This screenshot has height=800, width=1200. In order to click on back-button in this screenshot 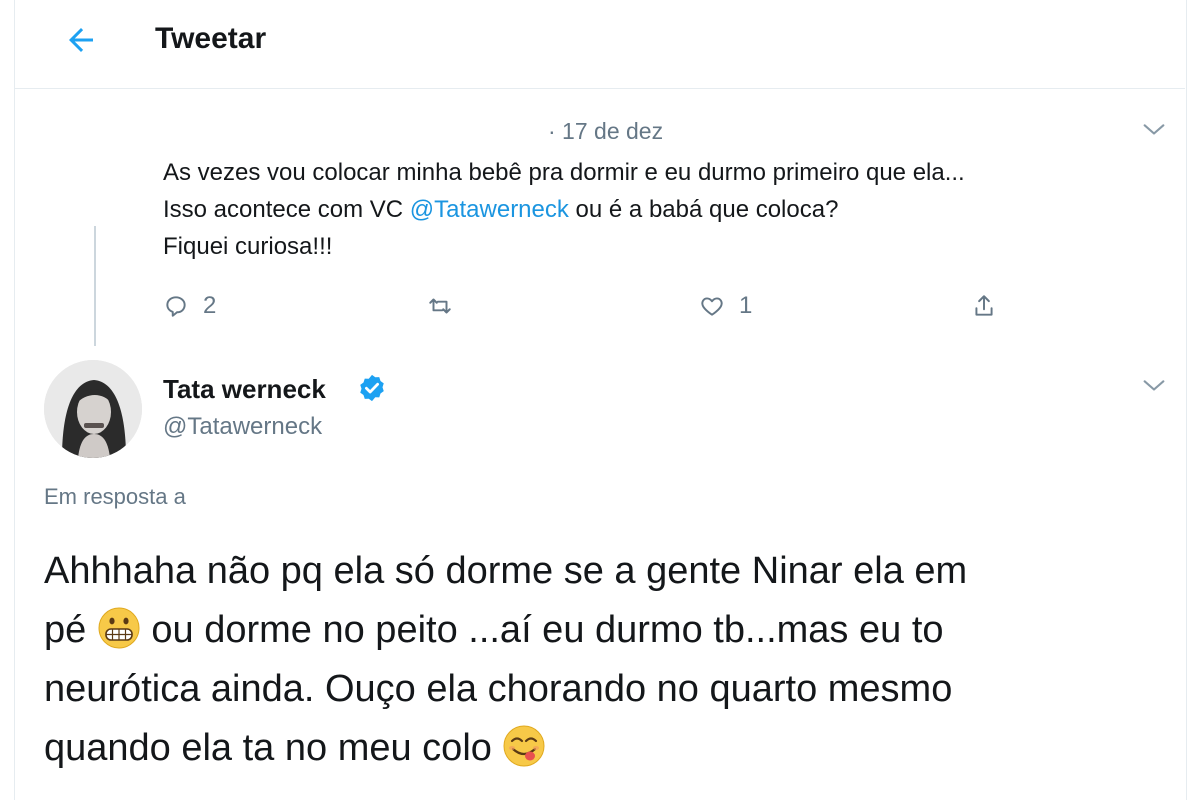, I will do `click(81, 40)`.